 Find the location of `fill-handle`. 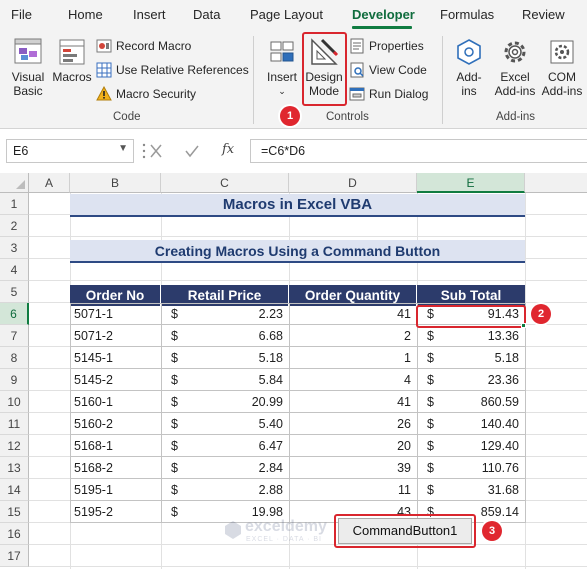

fill-handle is located at coordinates (523, 325).